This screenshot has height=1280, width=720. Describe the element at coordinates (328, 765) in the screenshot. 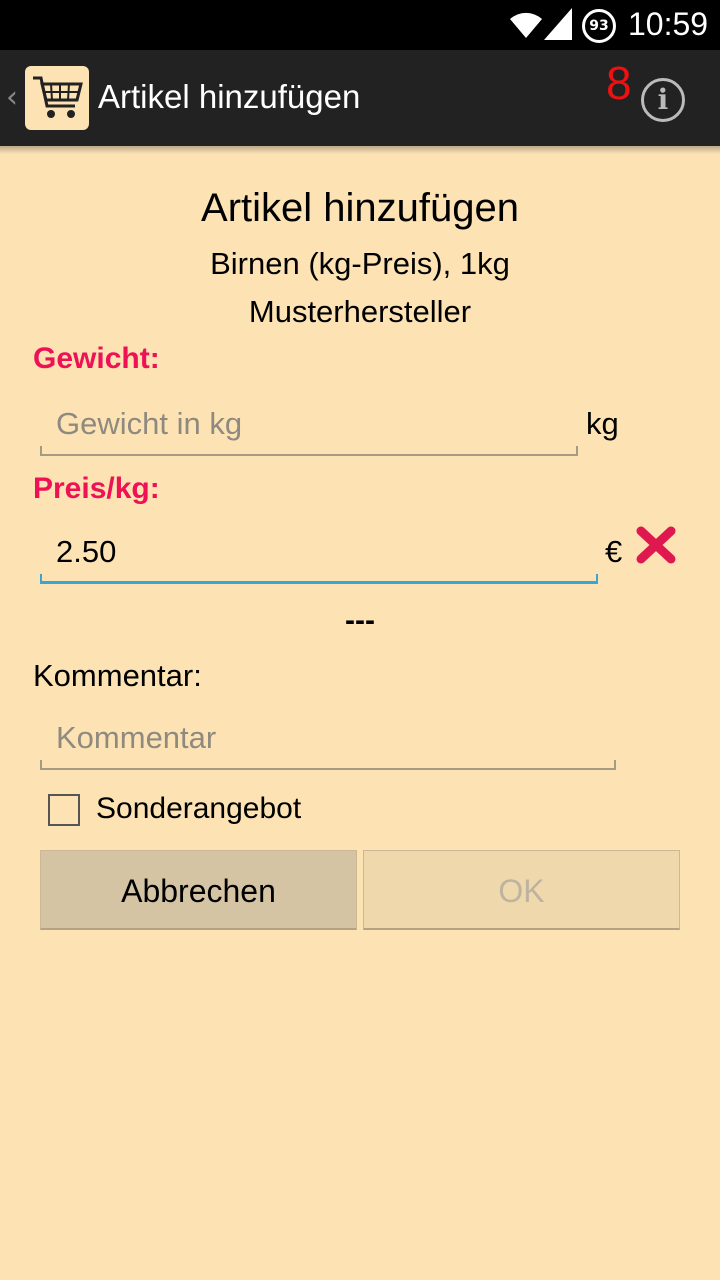

I see `comment-underline` at that location.